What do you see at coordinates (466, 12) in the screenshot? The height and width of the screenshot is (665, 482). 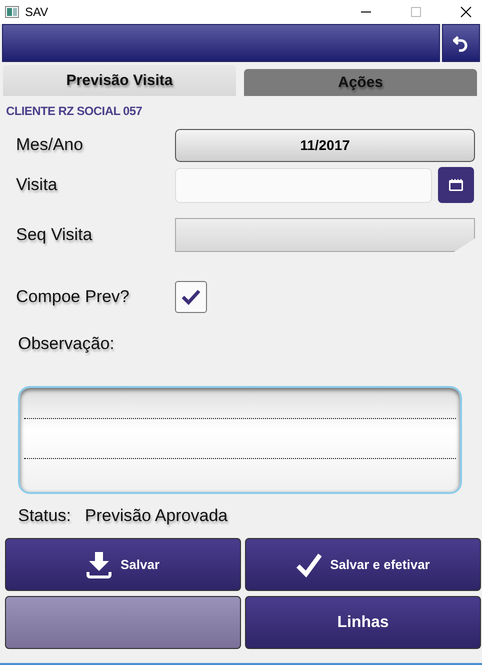 I see `close-icon` at bounding box center [466, 12].